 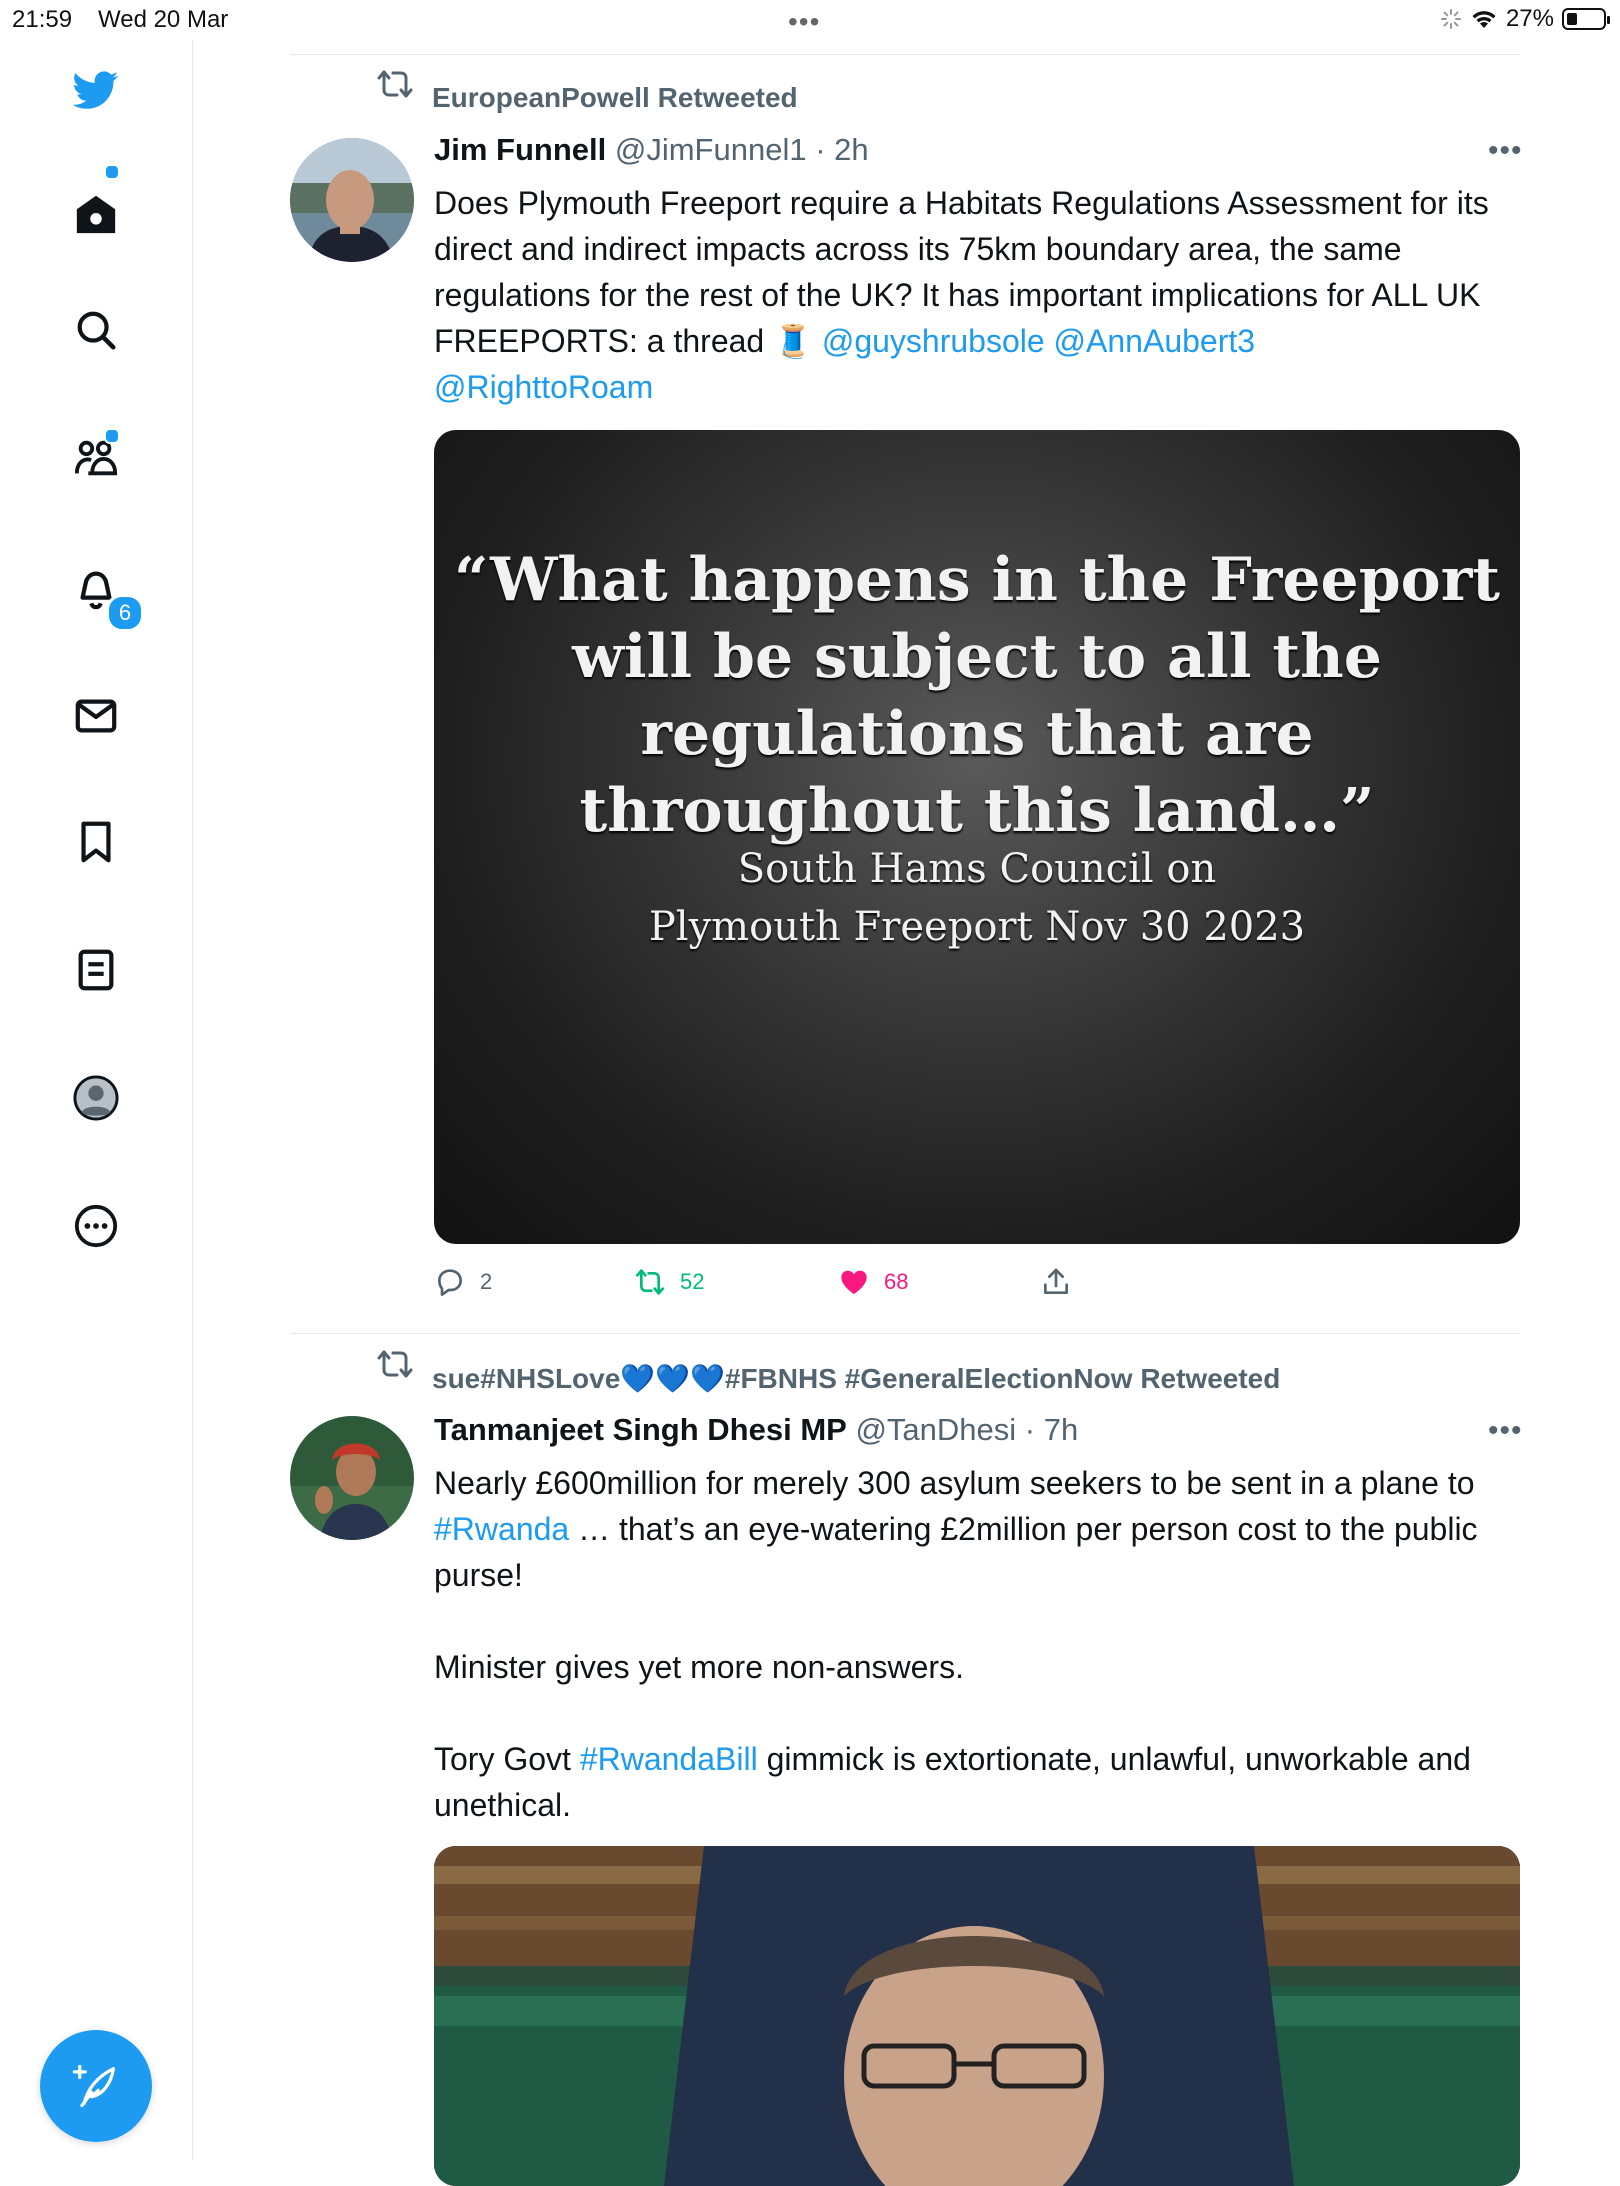 I want to click on sidebar-item-explore, so click(x=96, y=330).